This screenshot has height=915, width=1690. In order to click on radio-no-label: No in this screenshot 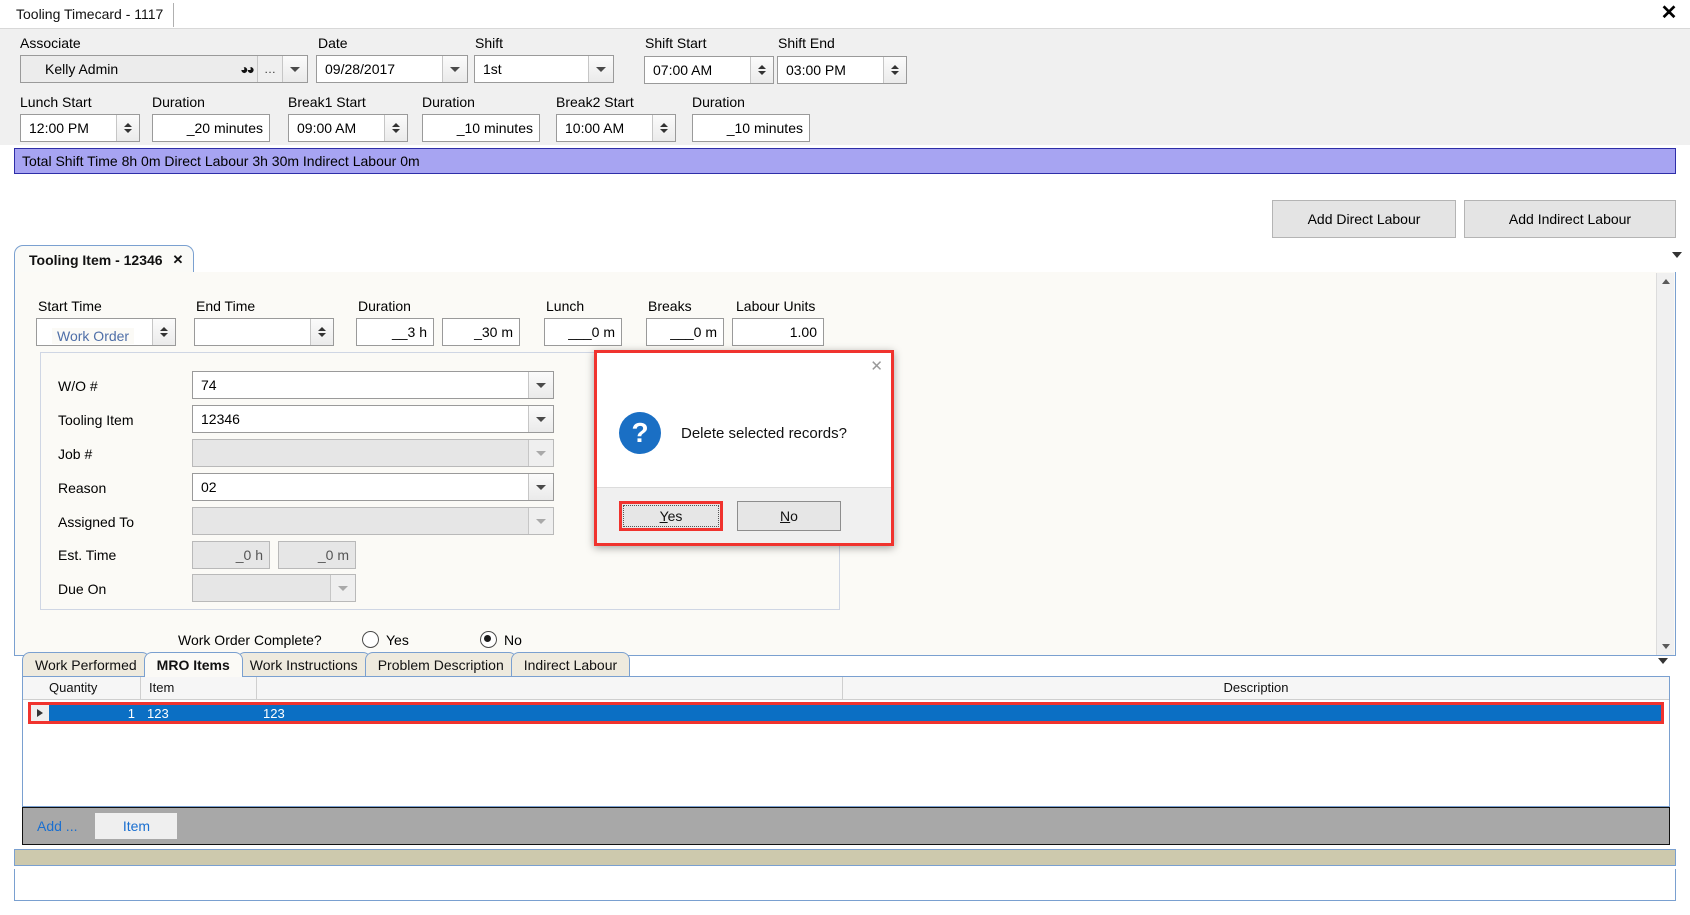, I will do `click(513, 639)`.